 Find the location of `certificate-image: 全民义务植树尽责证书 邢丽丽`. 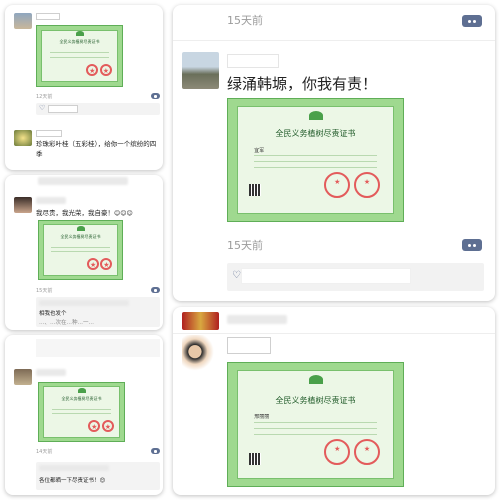

certificate-image: 全民义务植树尽责证书 邢丽丽 is located at coordinates (315, 424).